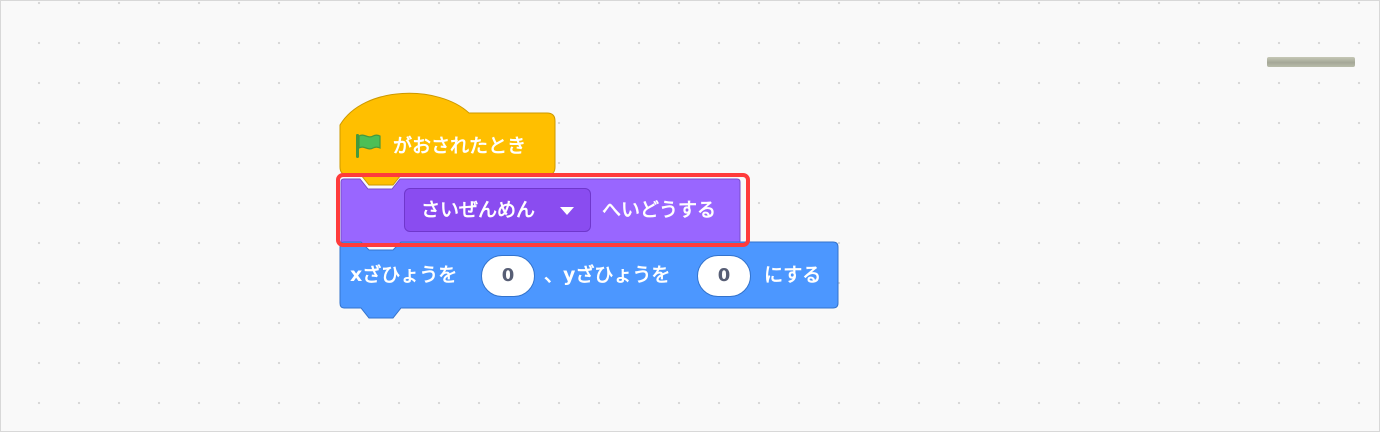 This screenshot has width=1380, height=432. Describe the element at coordinates (404, 275) in the screenshot. I see `x-position-label: xざひょうを` at that location.